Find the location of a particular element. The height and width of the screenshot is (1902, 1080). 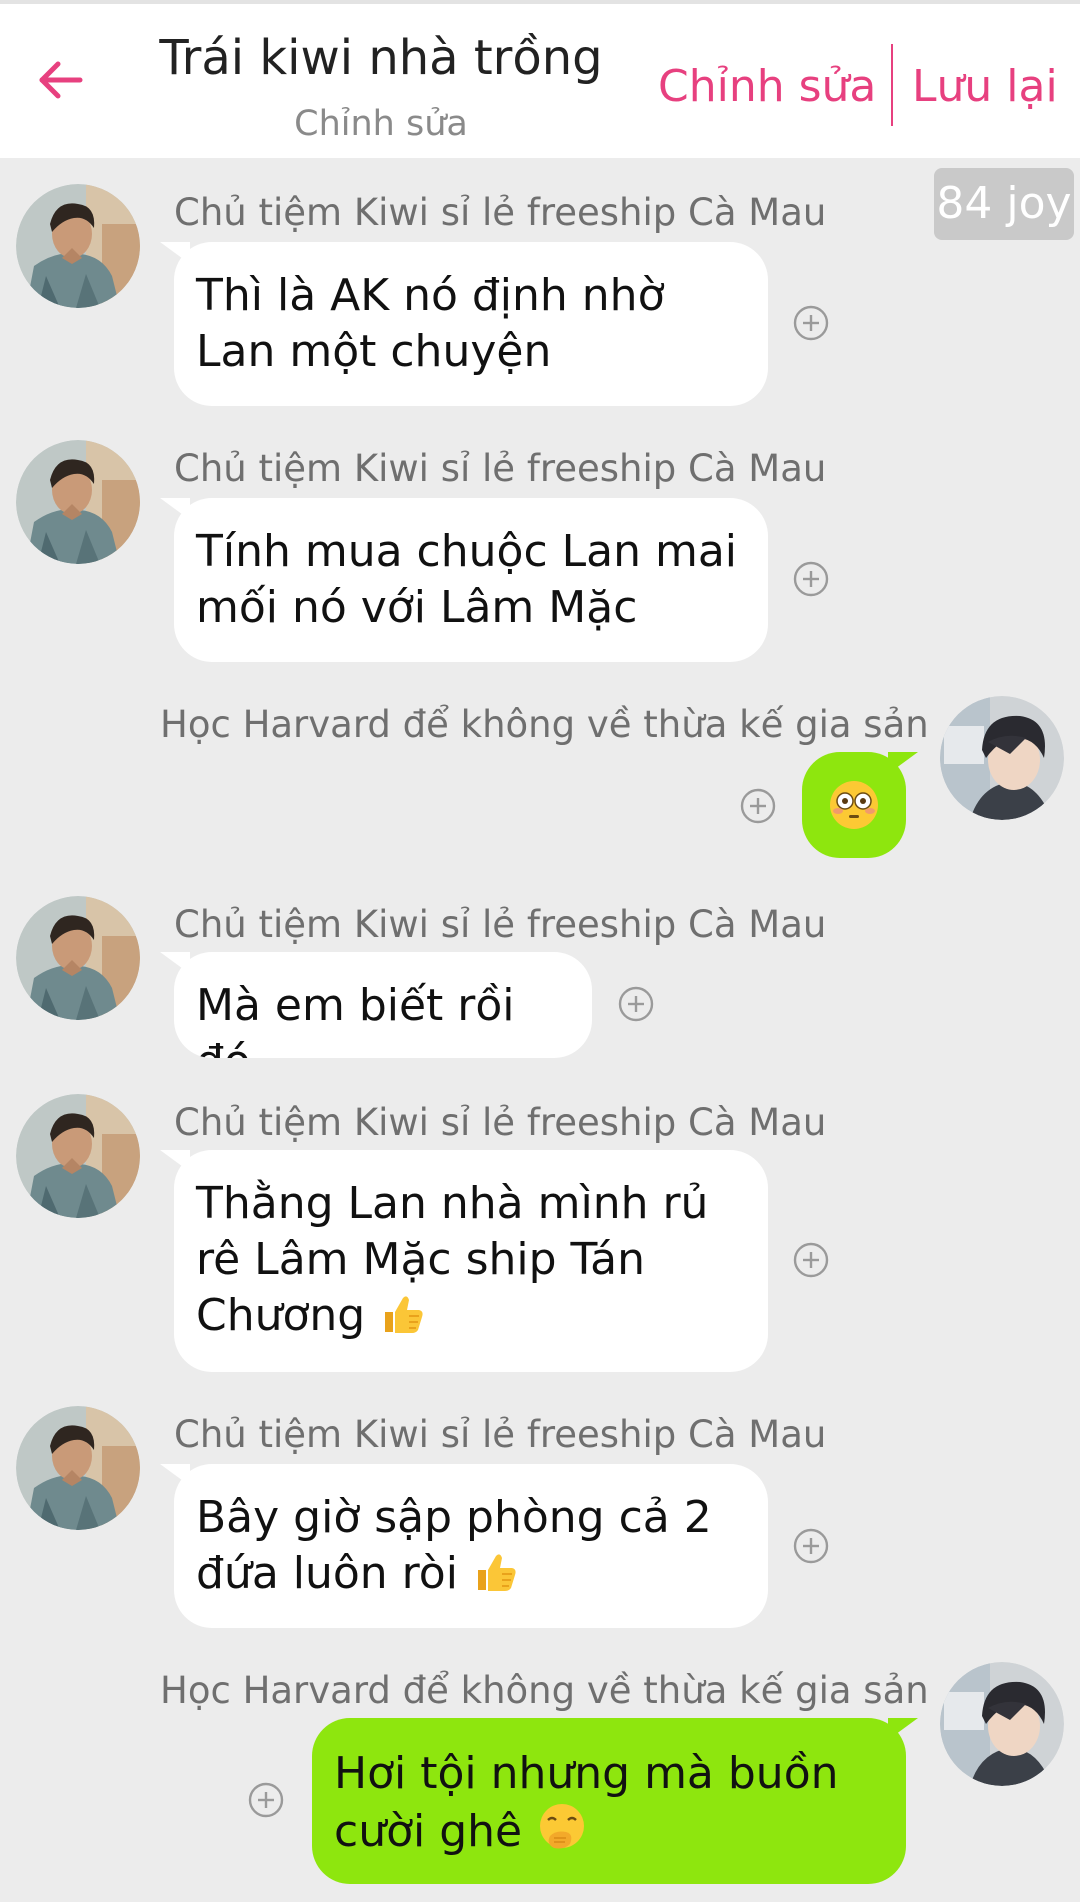

message-bubble: Thì là AK nó định nhờ Lan một chuyện is located at coordinates (471, 324).